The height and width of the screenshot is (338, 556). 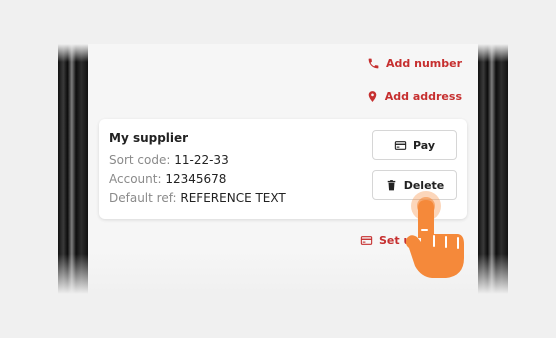 I want to click on sort-code-value: 11-22-33, so click(x=201, y=160).